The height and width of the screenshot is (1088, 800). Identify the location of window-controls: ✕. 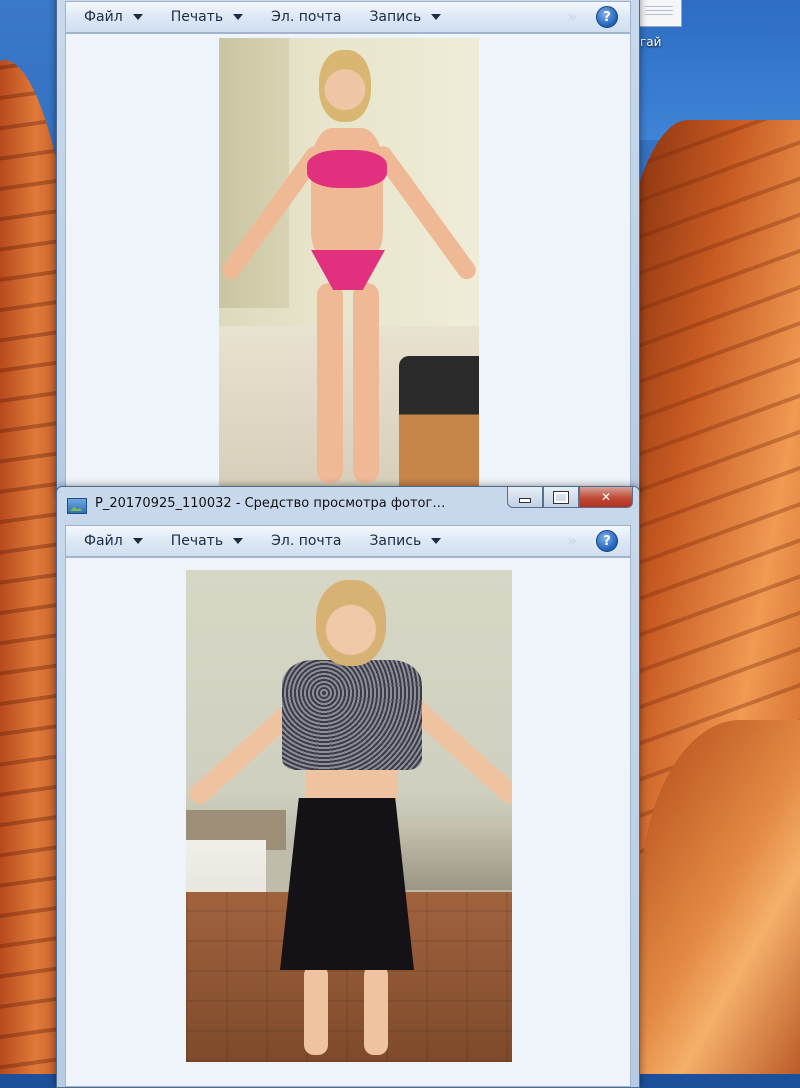
(570, 497).